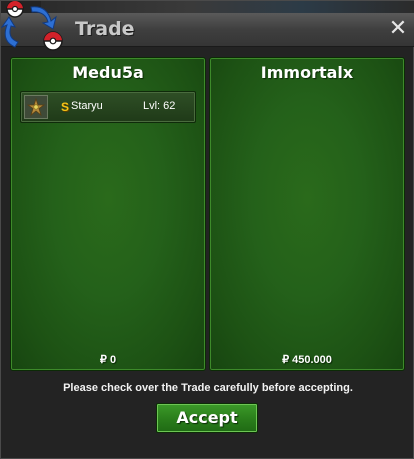 This screenshot has width=414, height=459. Describe the element at coordinates (108, 72) in the screenshot. I see `left-player-name: Medu5a` at that location.